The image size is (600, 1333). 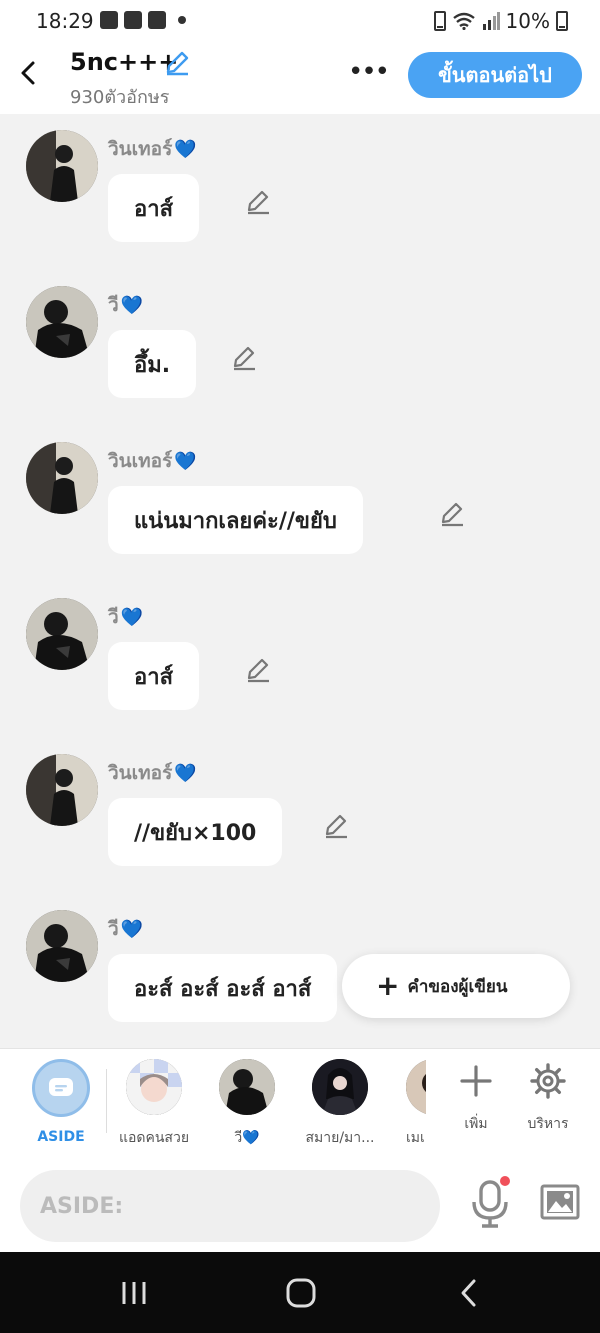 What do you see at coordinates (230, 1206) in the screenshot?
I see `message-input` at bounding box center [230, 1206].